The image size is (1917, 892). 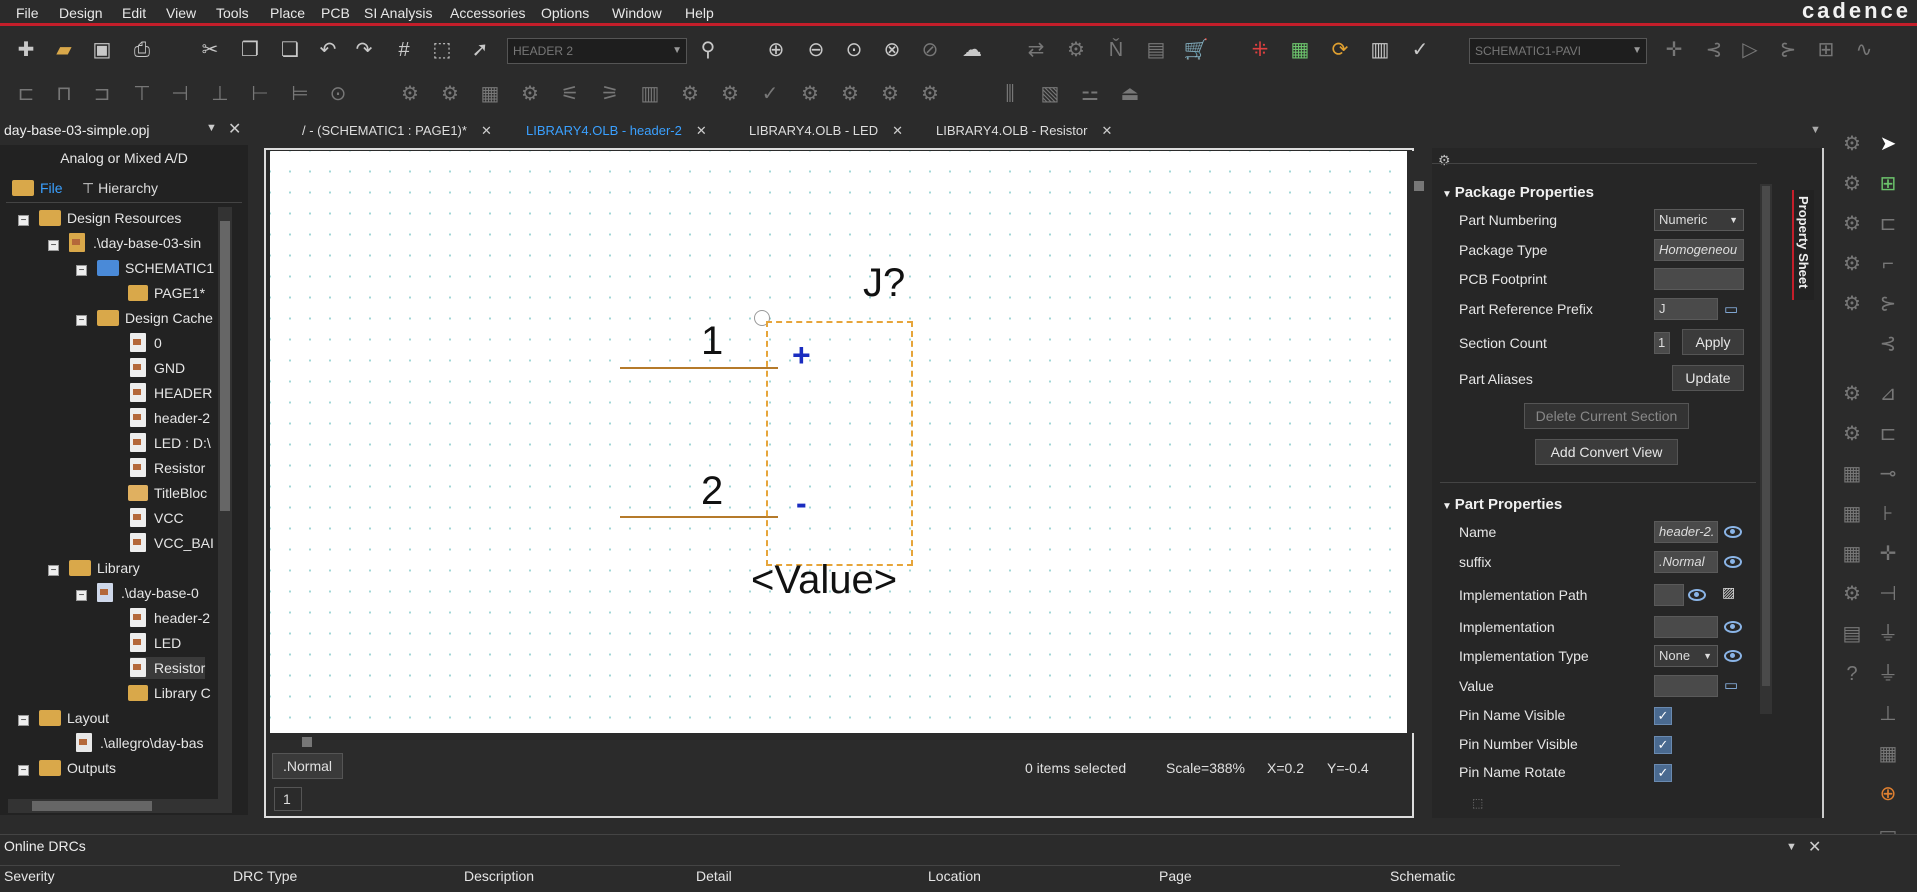 I want to click on value-label: <Value>, so click(x=824, y=580).